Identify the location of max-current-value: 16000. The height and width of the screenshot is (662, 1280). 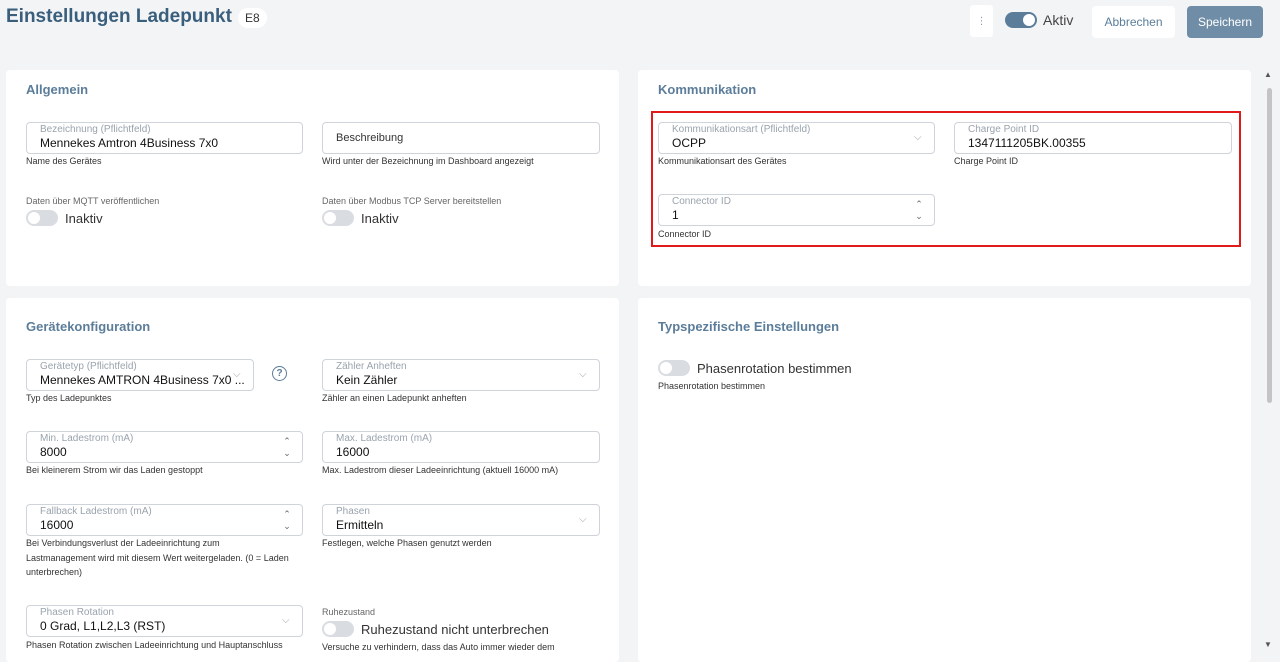
(353, 452).